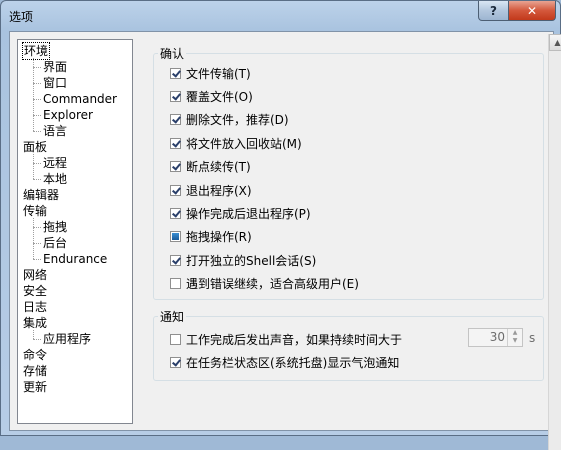  I want to click on question-icon: ?, so click(493, 10).